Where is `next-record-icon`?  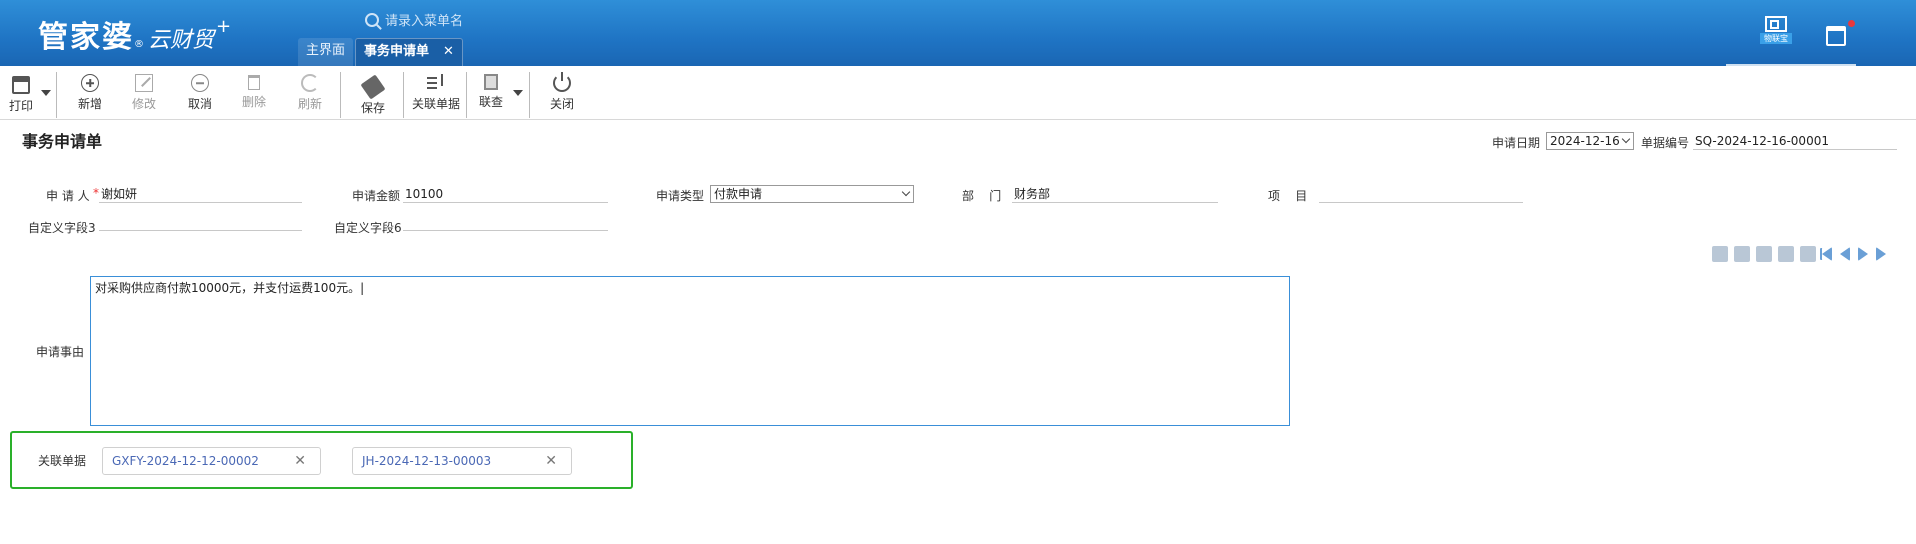 next-record-icon is located at coordinates (1863, 254).